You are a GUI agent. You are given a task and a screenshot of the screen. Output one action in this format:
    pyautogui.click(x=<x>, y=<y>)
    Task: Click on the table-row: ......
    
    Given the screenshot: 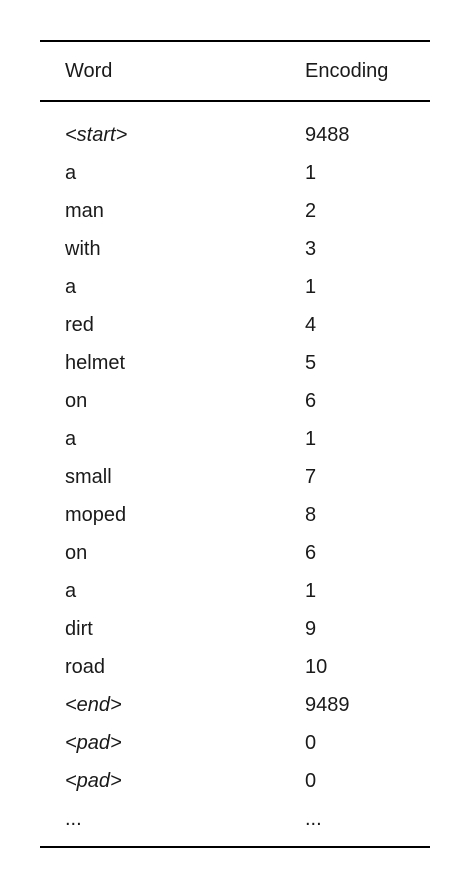 What is the action you would take?
    pyautogui.click(x=235, y=819)
    